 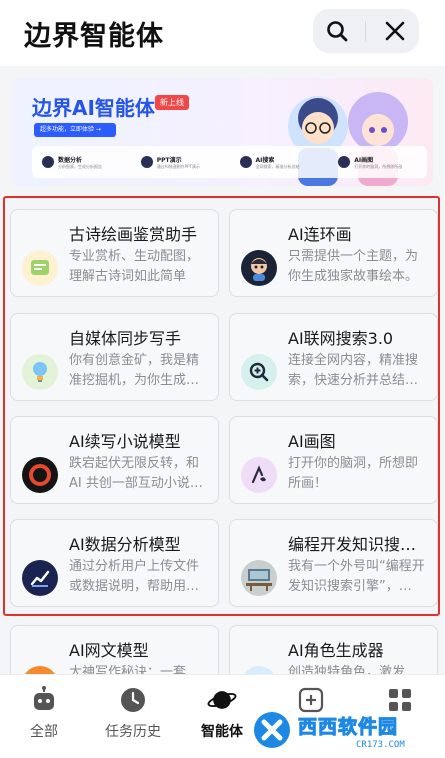 I want to click on card-title: AI角色生成器, so click(x=336, y=650).